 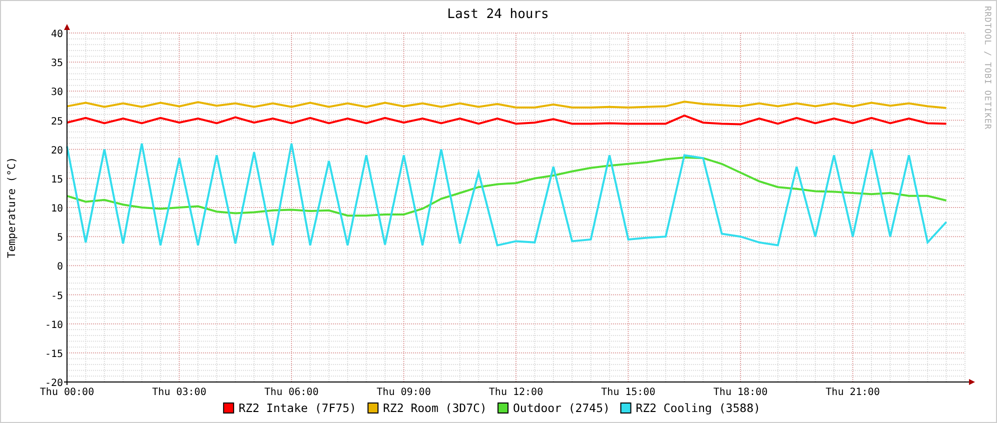 What do you see at coordinates (698, 408) in the screenshot?
I see `legend-label: RZ2 Cooling (3588)` at bounding box center [698, 408].